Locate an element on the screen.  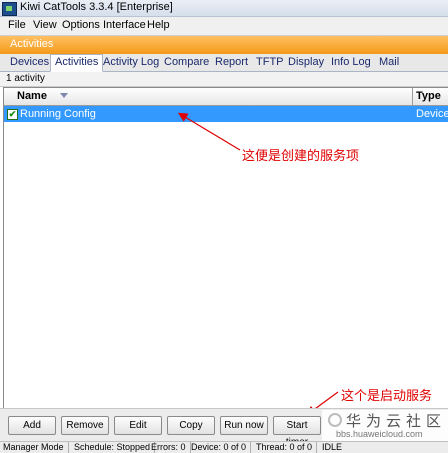
watermark-title: 华为云社区 is located at coordinates (396, 421).